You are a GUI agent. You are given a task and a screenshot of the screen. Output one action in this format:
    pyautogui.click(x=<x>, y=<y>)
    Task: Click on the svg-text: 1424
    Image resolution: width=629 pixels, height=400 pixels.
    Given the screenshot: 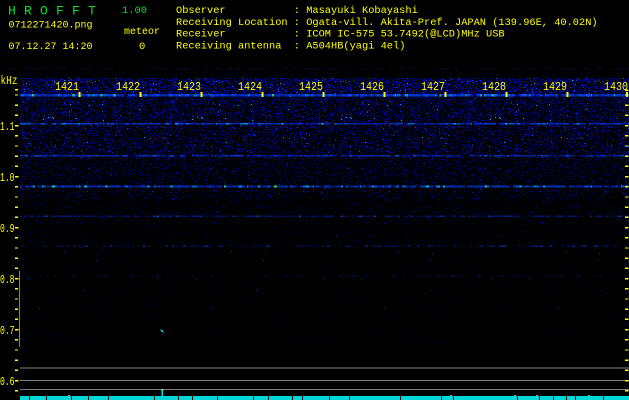 What is the action you would take?
    pyautogui.click(x=250, y=87)
    